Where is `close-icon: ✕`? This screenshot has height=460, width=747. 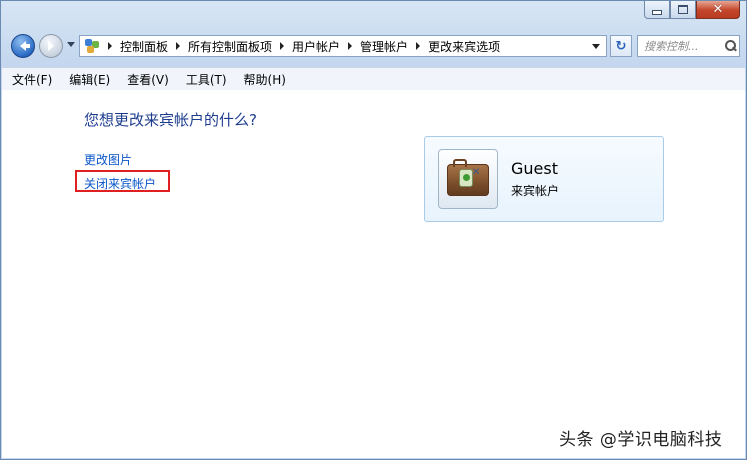 close-icon: ✕ is located at coordinates (718, 9).